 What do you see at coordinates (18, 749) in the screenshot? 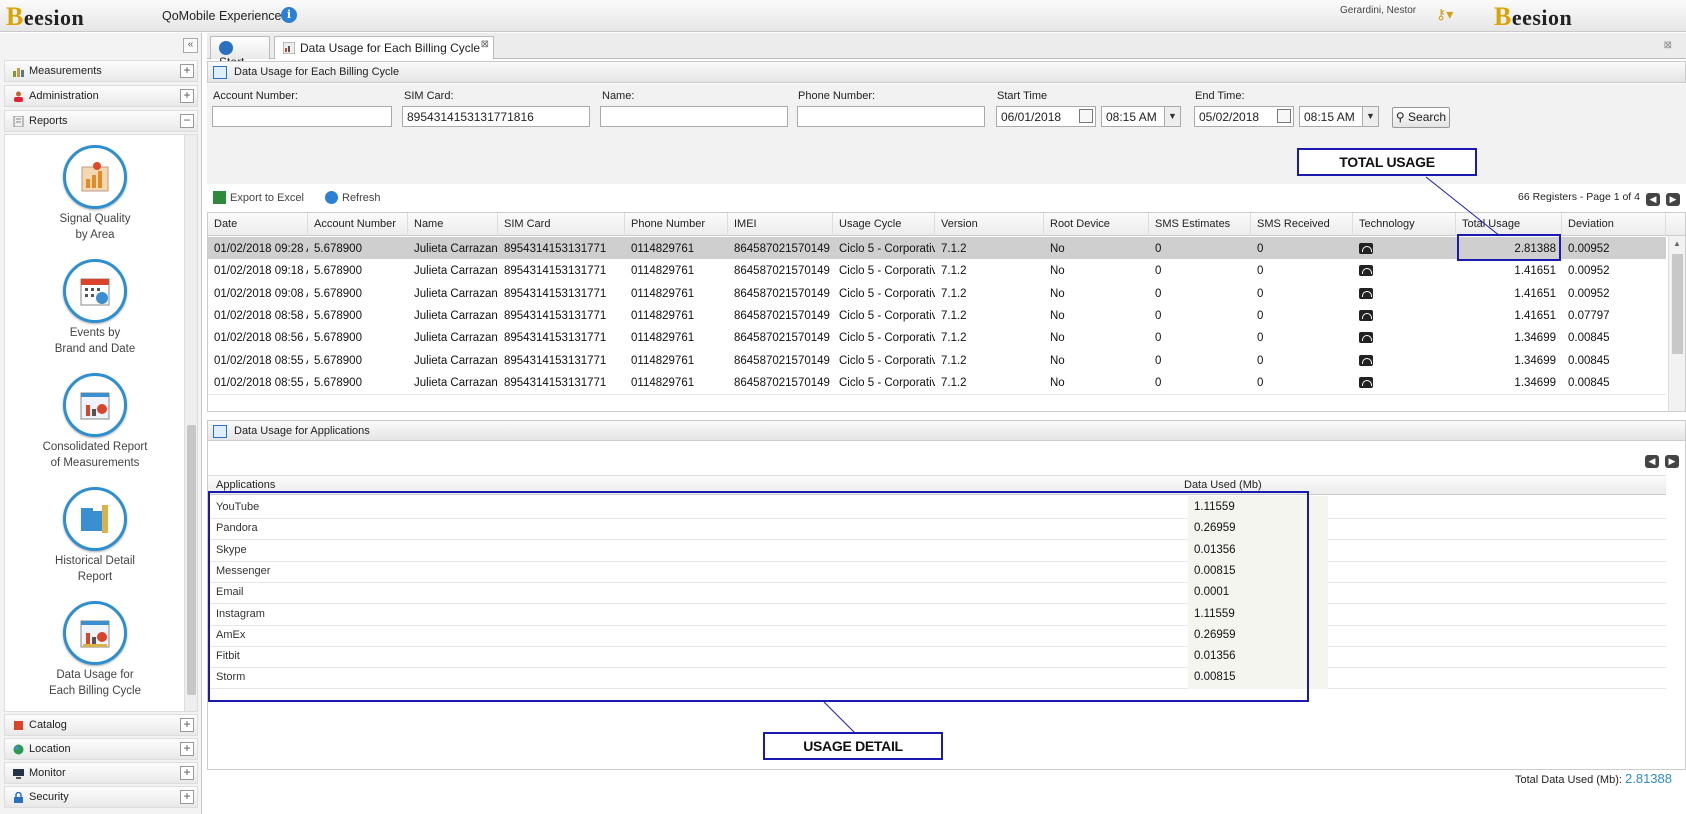
I see `globe-icon` at bounding box center [18, 749].